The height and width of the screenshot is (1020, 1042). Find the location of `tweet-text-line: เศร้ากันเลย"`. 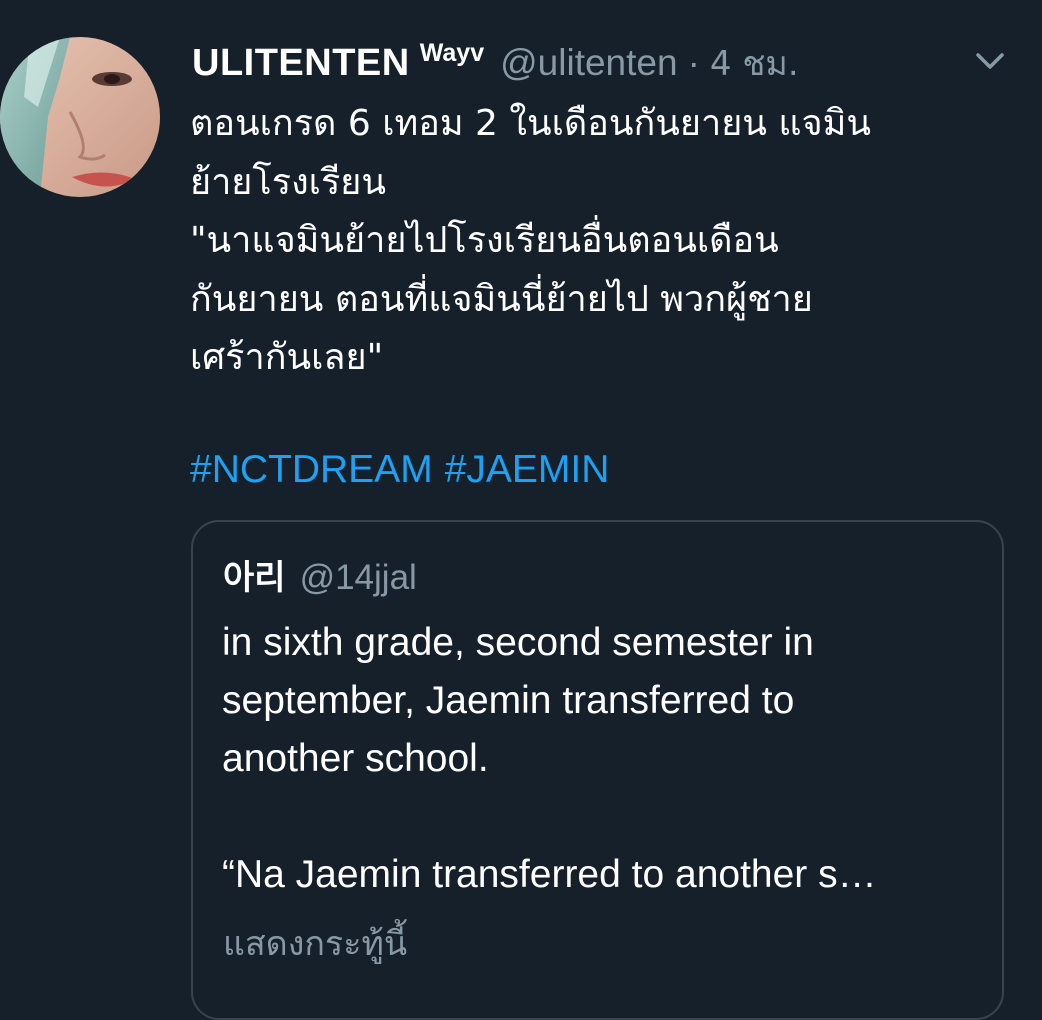

tweet-text-line: เศร้ากันเลย" is located at coordinates (287, 357).